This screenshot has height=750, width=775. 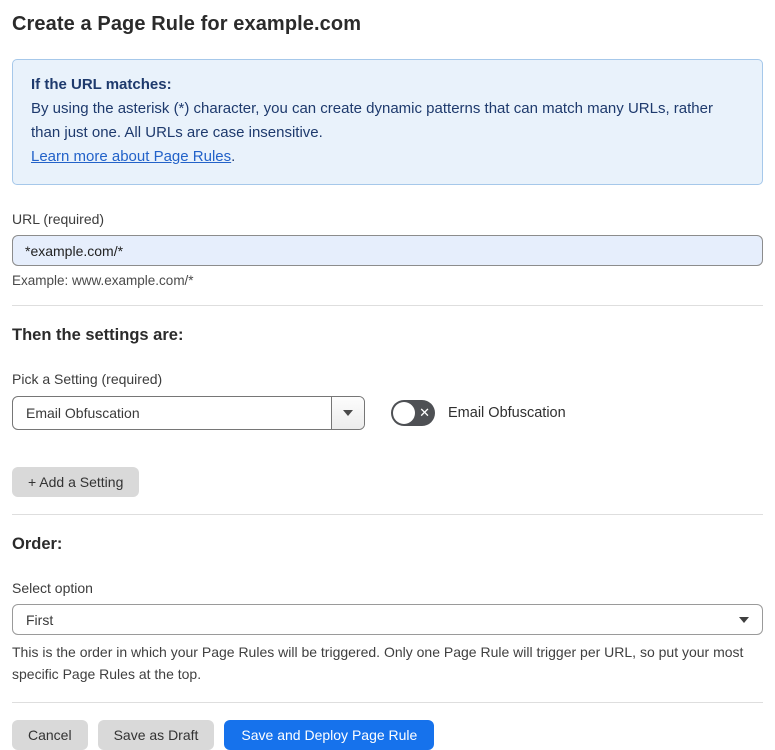 I want to click on url-label: URL (required), so click(x=58, y=219).